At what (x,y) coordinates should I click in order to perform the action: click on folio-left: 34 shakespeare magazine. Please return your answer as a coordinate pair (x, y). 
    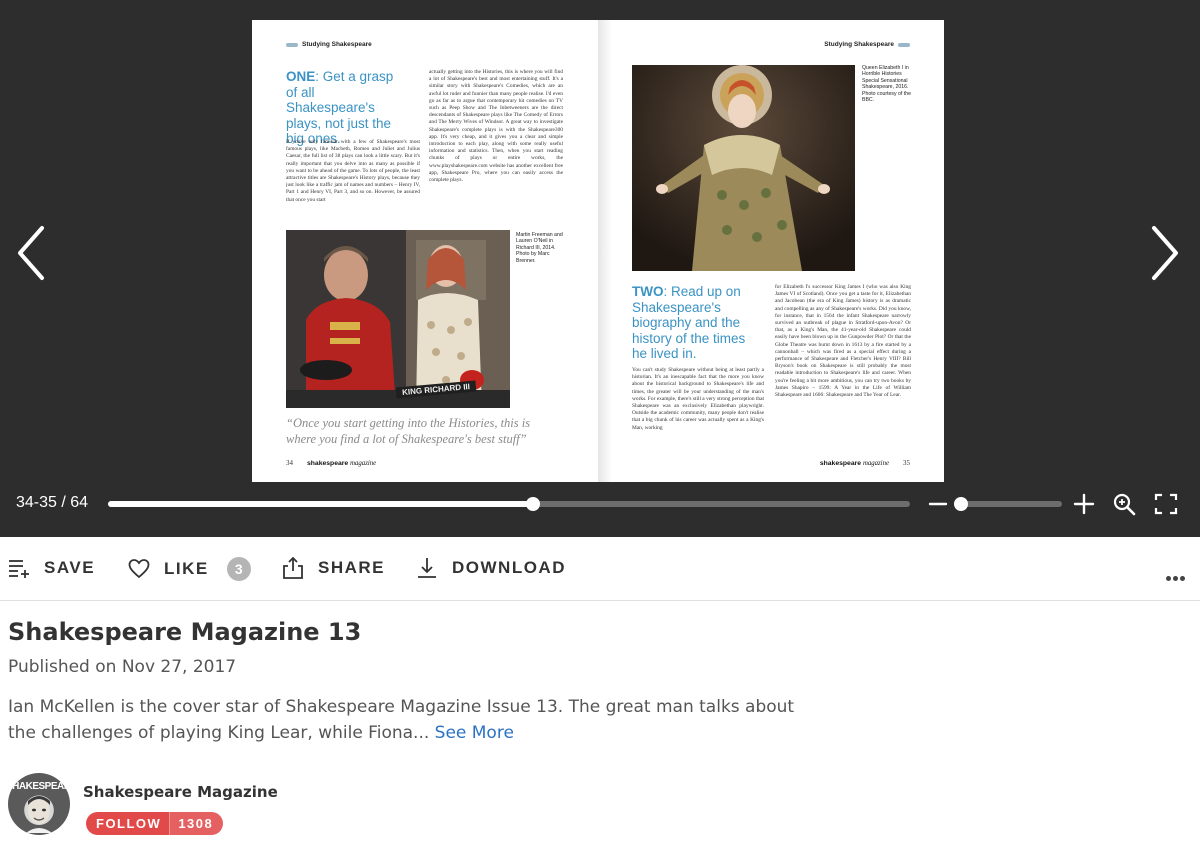
    Looking at the image, I should click on (331, 463).